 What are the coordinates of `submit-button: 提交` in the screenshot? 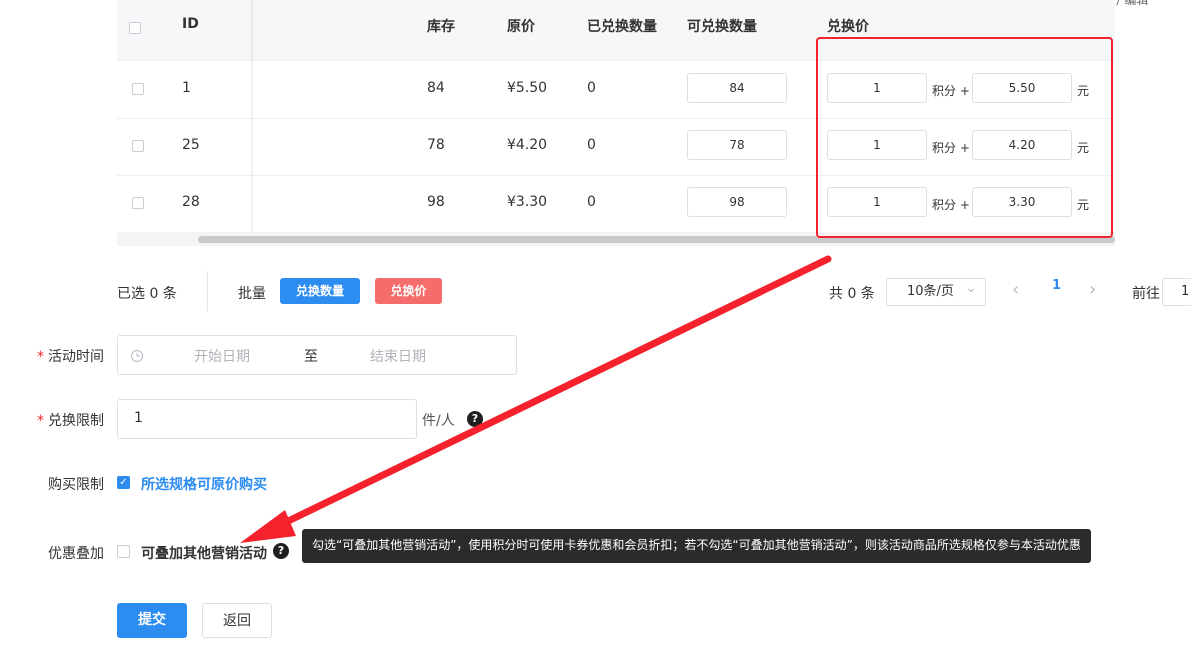 It's located at (152, 620).